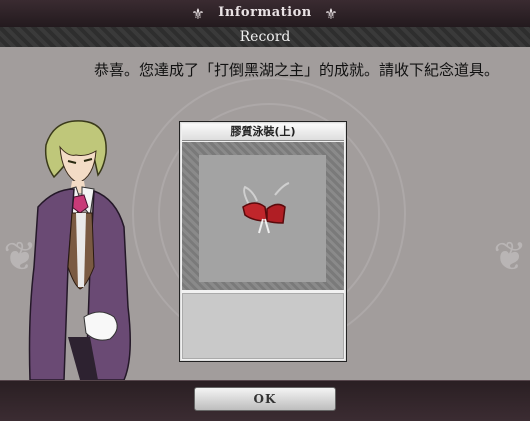  Describe the element at coordinates (297, 70) in the screenshot. I see `achievement-message: 恭喜。您達成了「打倒黑湖之主」的成就。請收下紀念道具。` at that location.